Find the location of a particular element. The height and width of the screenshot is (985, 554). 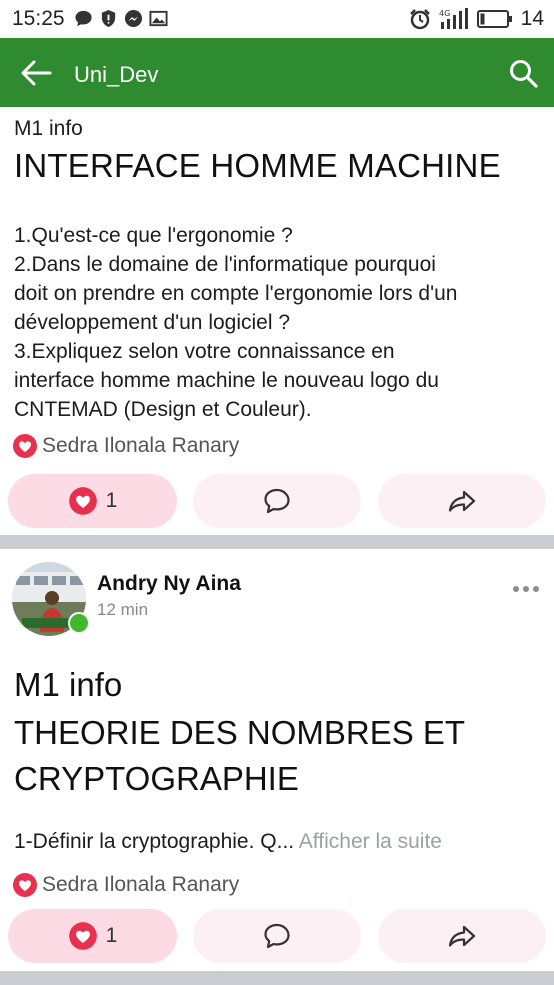

post-title-line: THEORIE DES NOMBRES ET is located at coordinates (240, 732).